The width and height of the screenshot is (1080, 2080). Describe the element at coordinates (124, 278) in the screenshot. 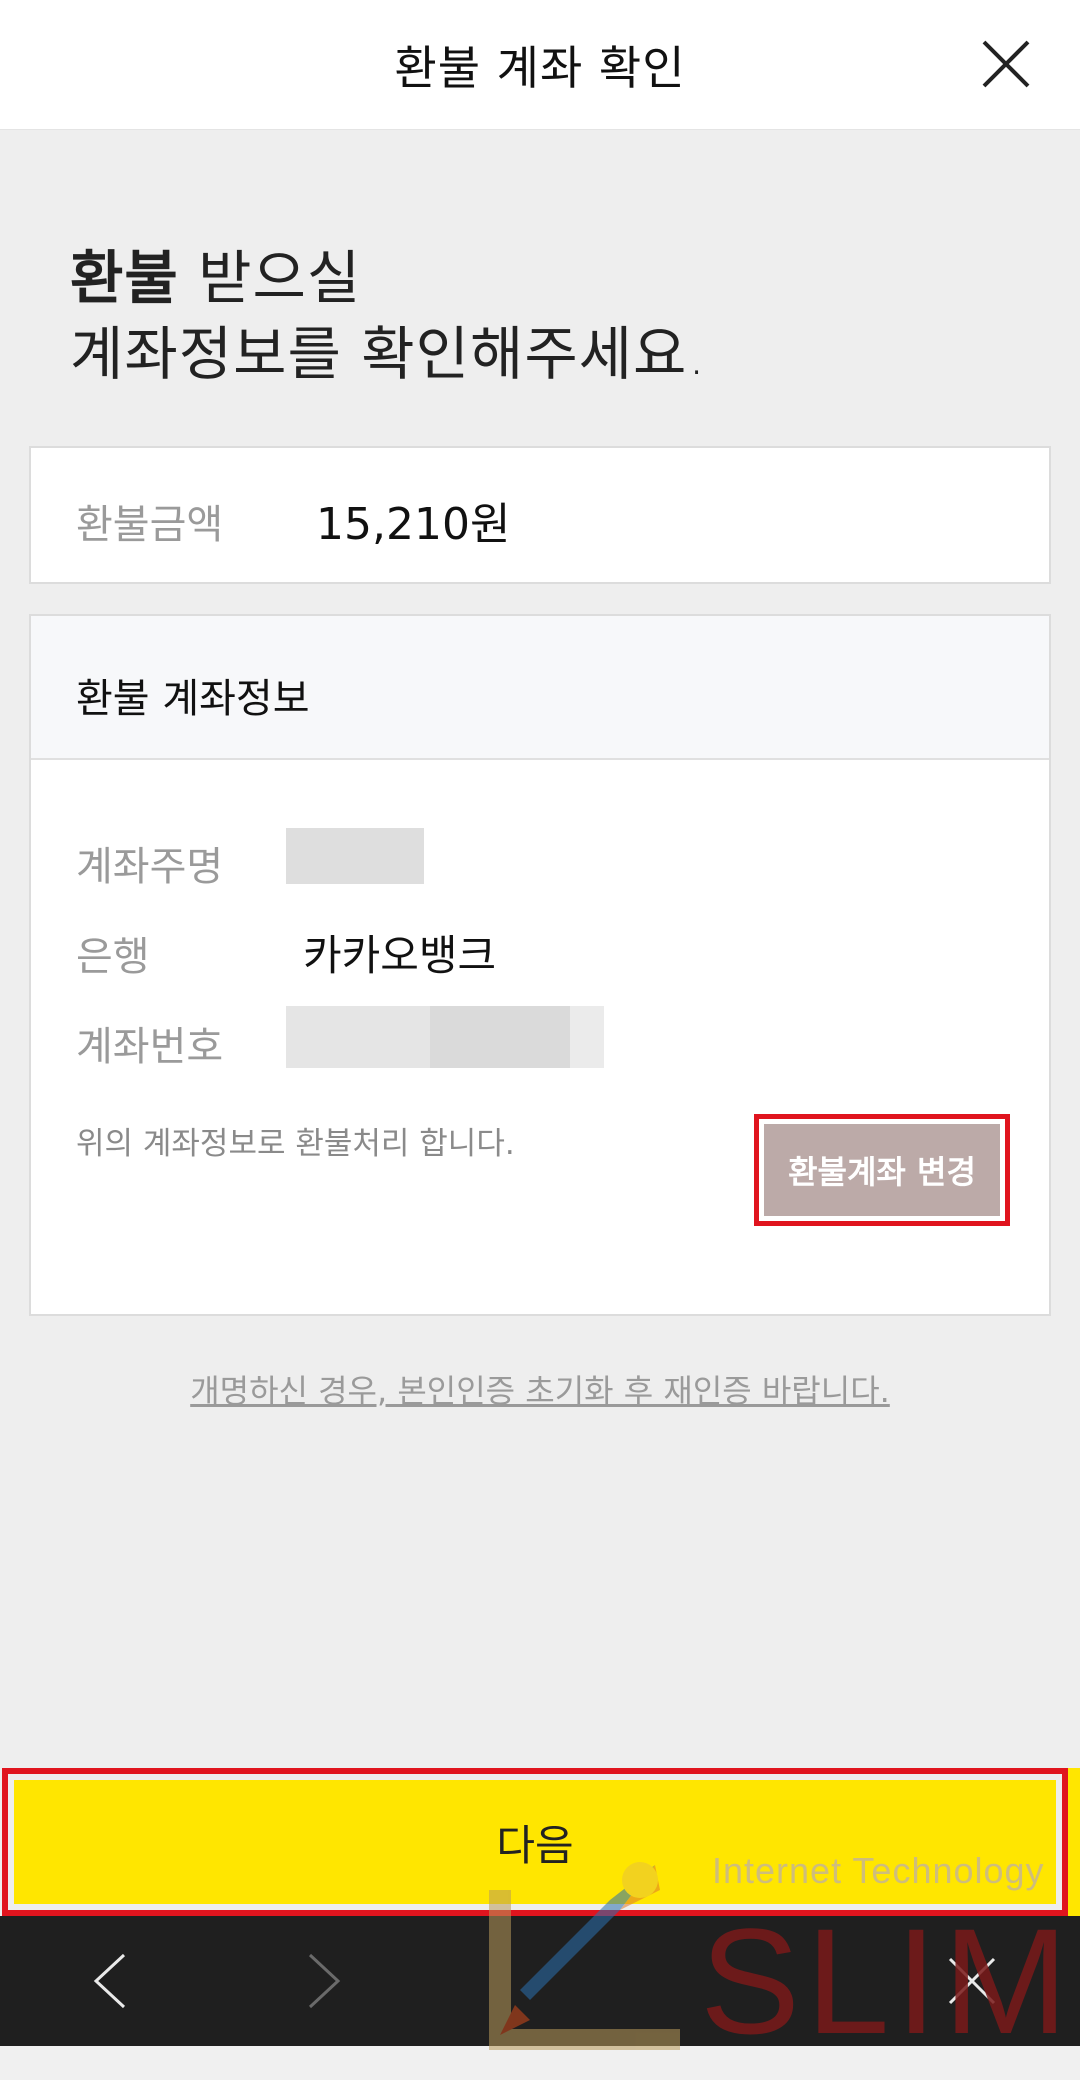

I see `heading-bold: 환불` at that location.